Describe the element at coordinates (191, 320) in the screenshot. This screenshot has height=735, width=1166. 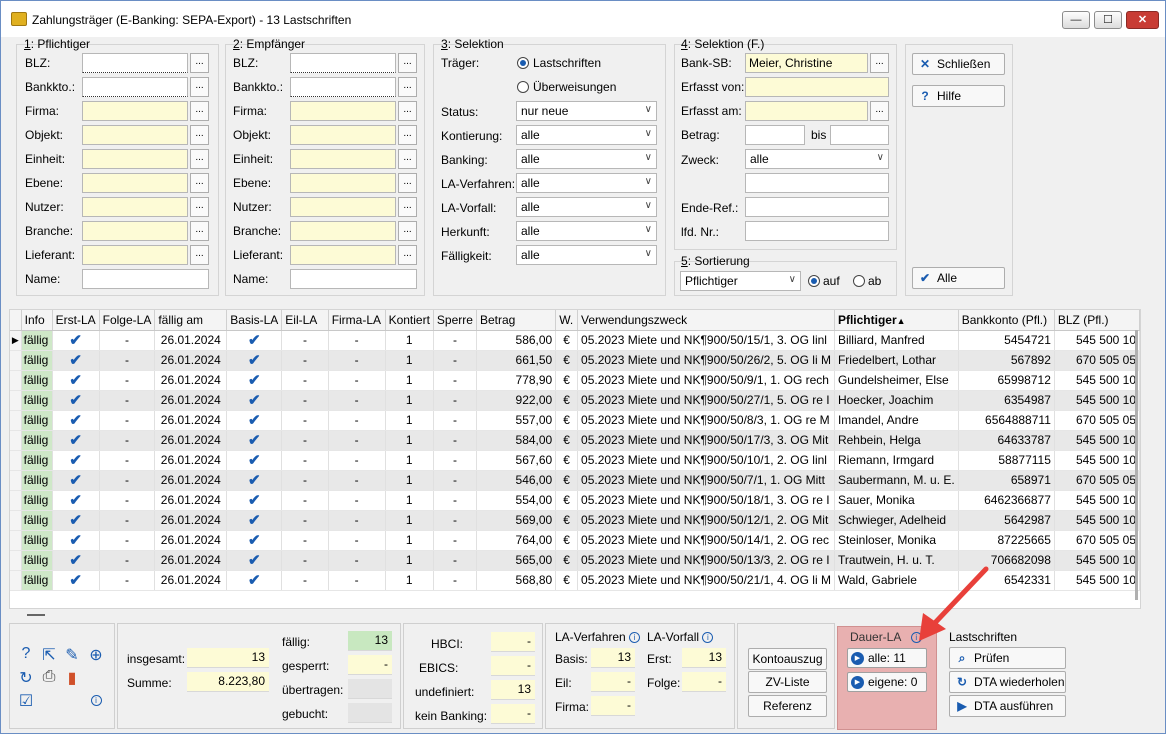
I see `column-header-3: fällig am` at that location.